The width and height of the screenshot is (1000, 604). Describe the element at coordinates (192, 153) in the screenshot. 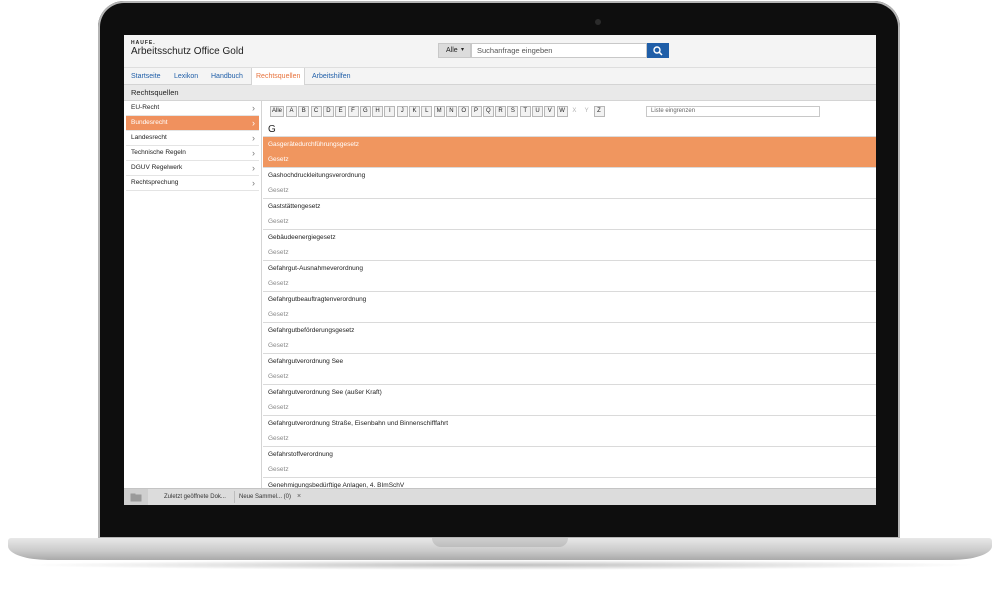

I see `sidebar-item-technische-regeln: Technische Regeln ›` at that location.